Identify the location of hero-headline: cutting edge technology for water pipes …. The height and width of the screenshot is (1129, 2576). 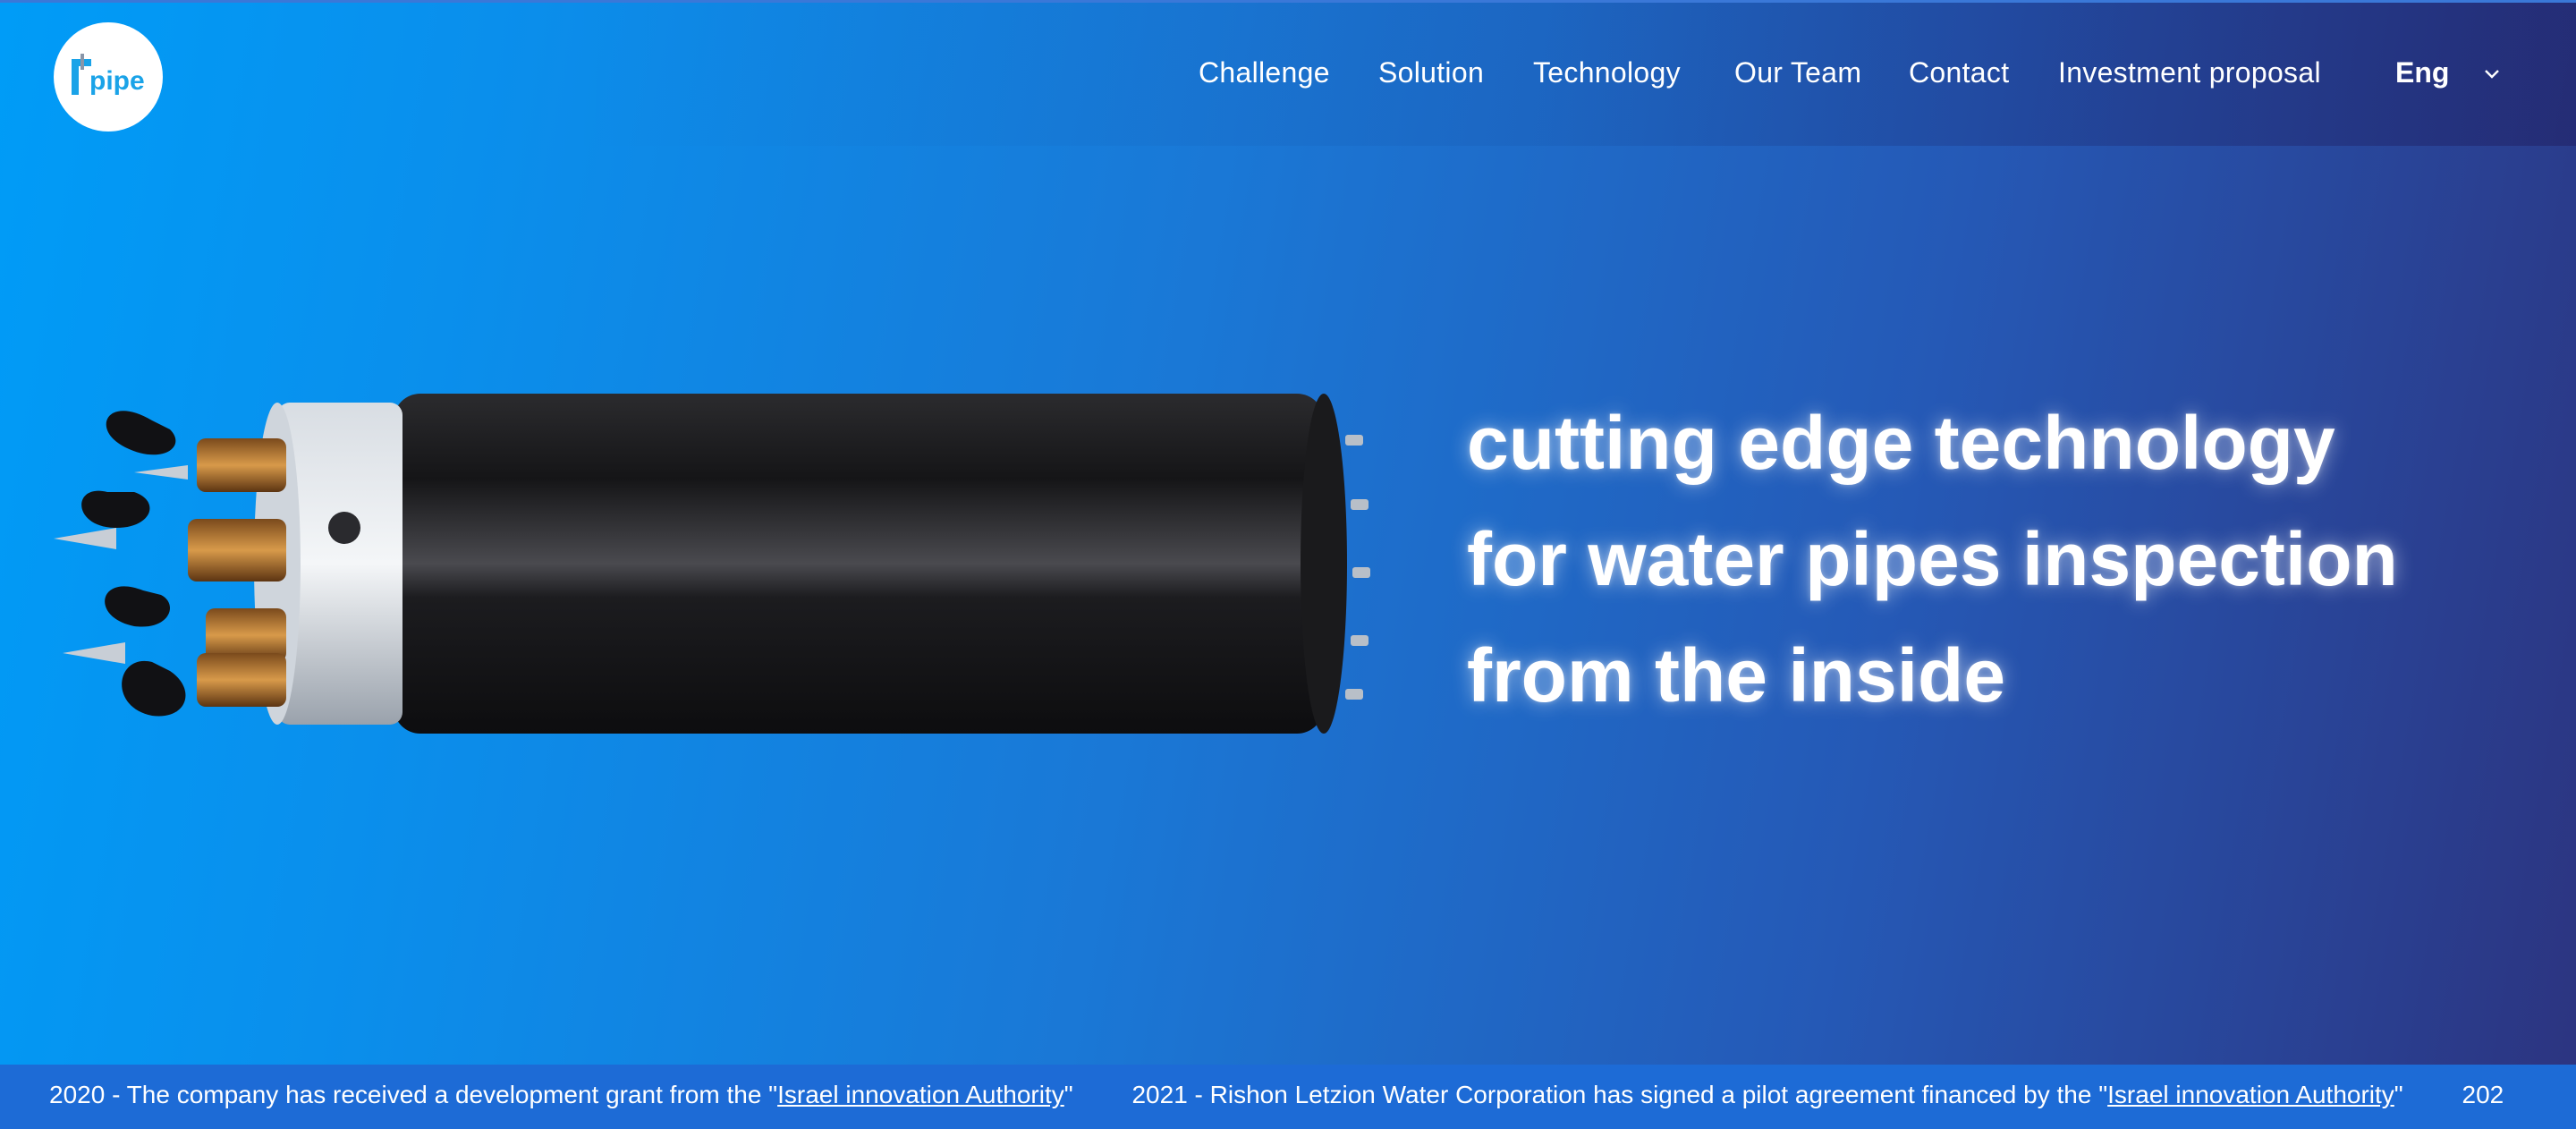
(1994, 560).